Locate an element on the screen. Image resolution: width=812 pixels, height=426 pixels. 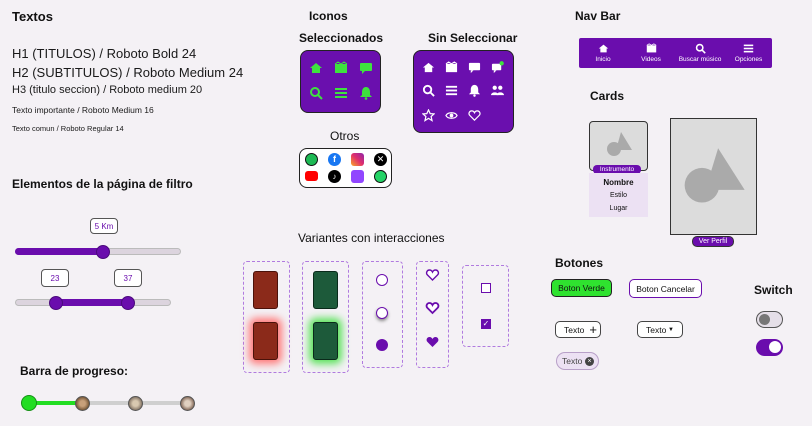
nav-item-opciones: Opciones is located at coordinates (748, 53).